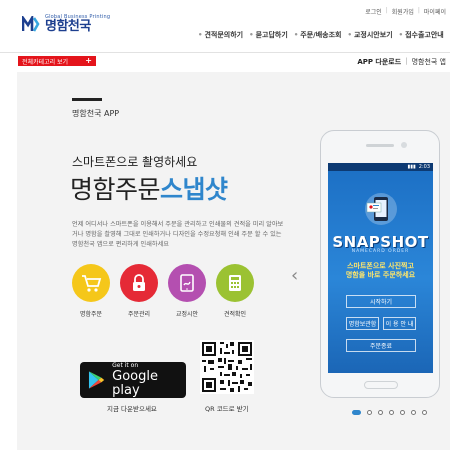 The image size is (450, 450). Describe the element at coordinates (139, 314) in the screenshot. I see `feature-label: 주문관리` at that location.